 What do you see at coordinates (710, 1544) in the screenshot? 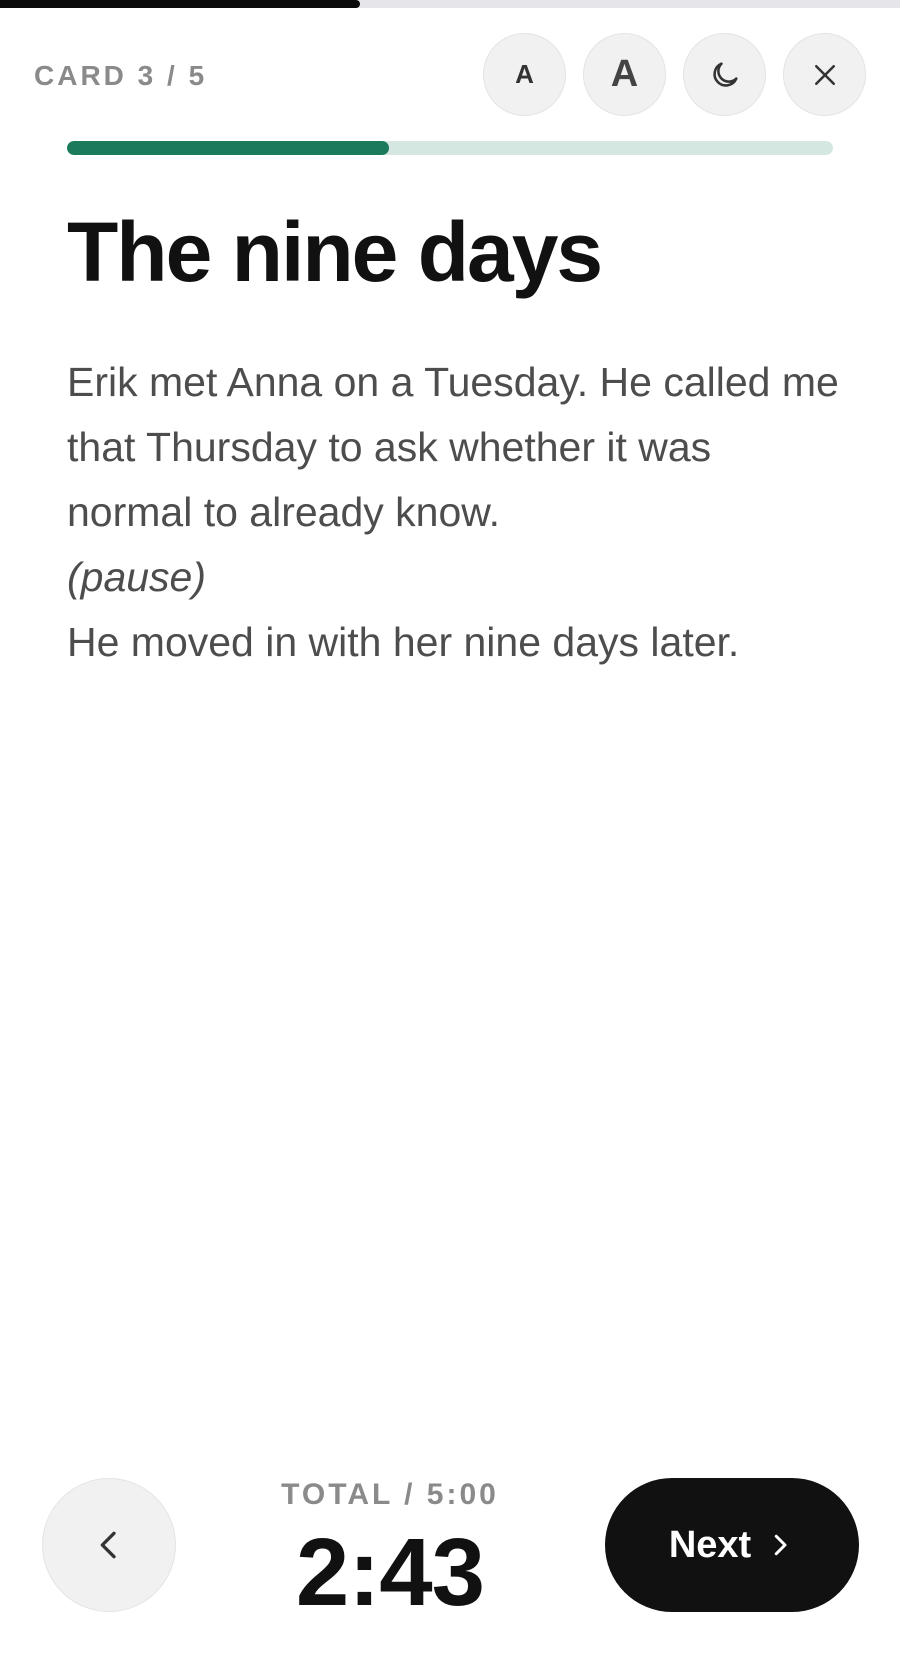
I see `next-label: Next` at bounding box center [710, 1544].